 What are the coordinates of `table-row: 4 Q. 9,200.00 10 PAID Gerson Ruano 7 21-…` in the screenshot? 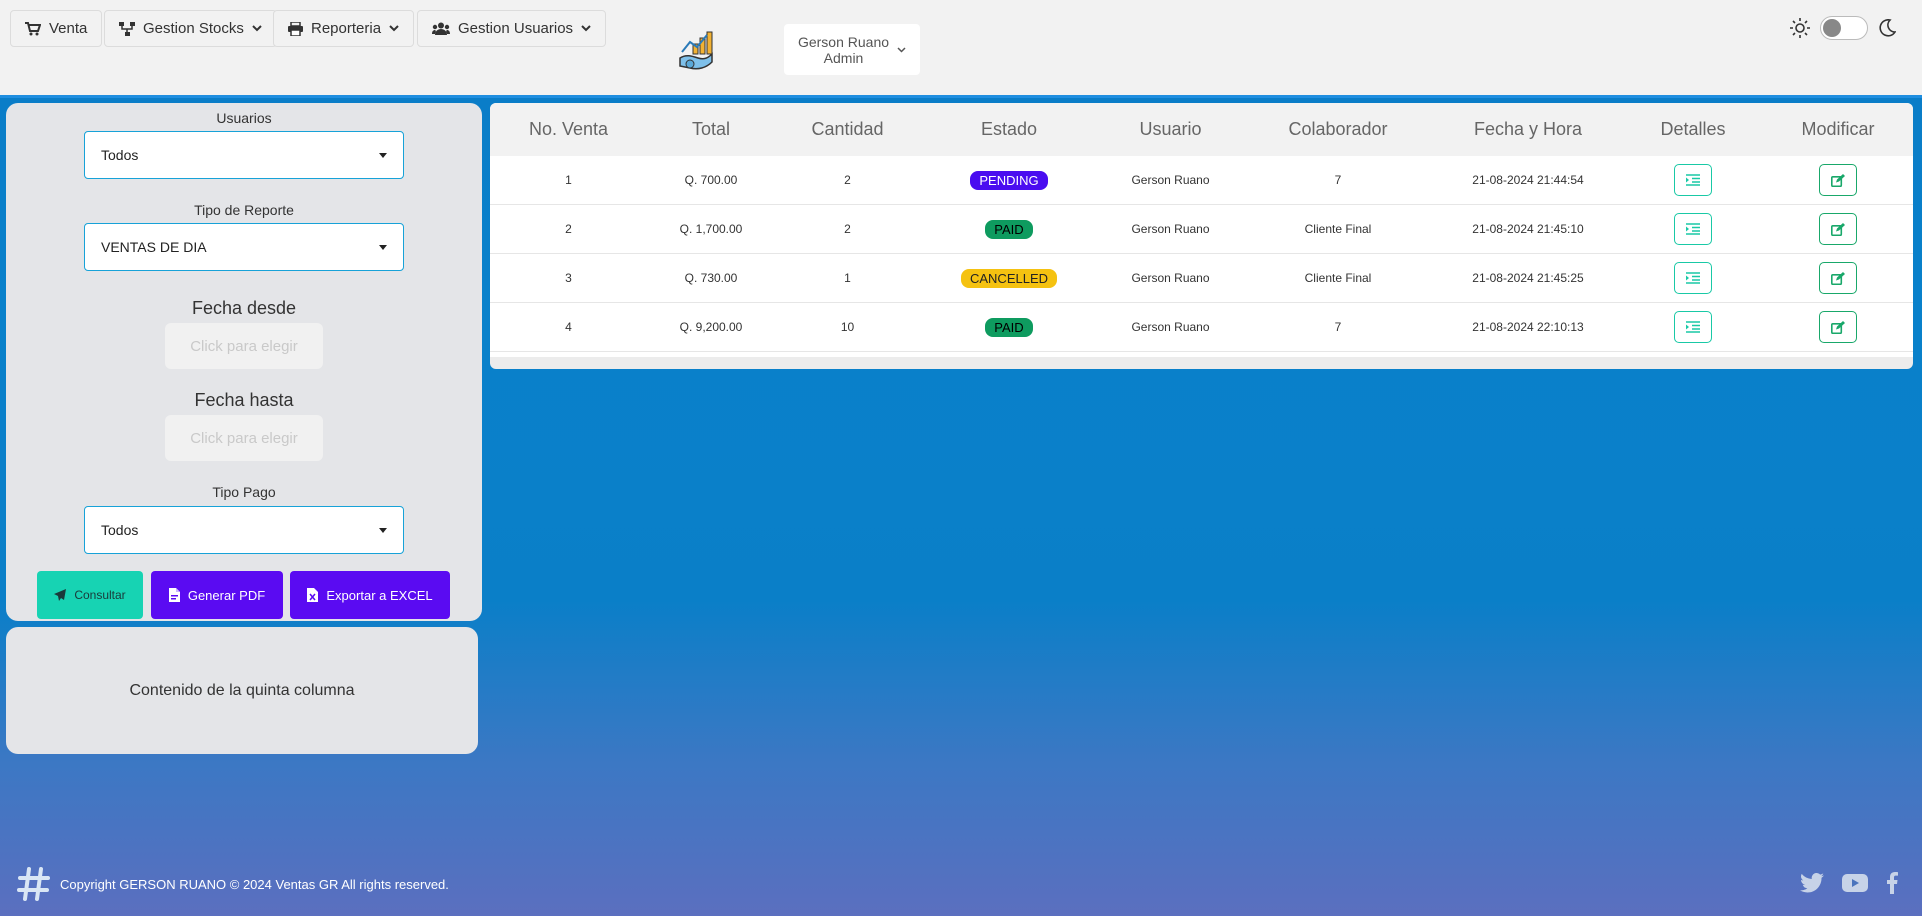 It's located at (1201, 327).